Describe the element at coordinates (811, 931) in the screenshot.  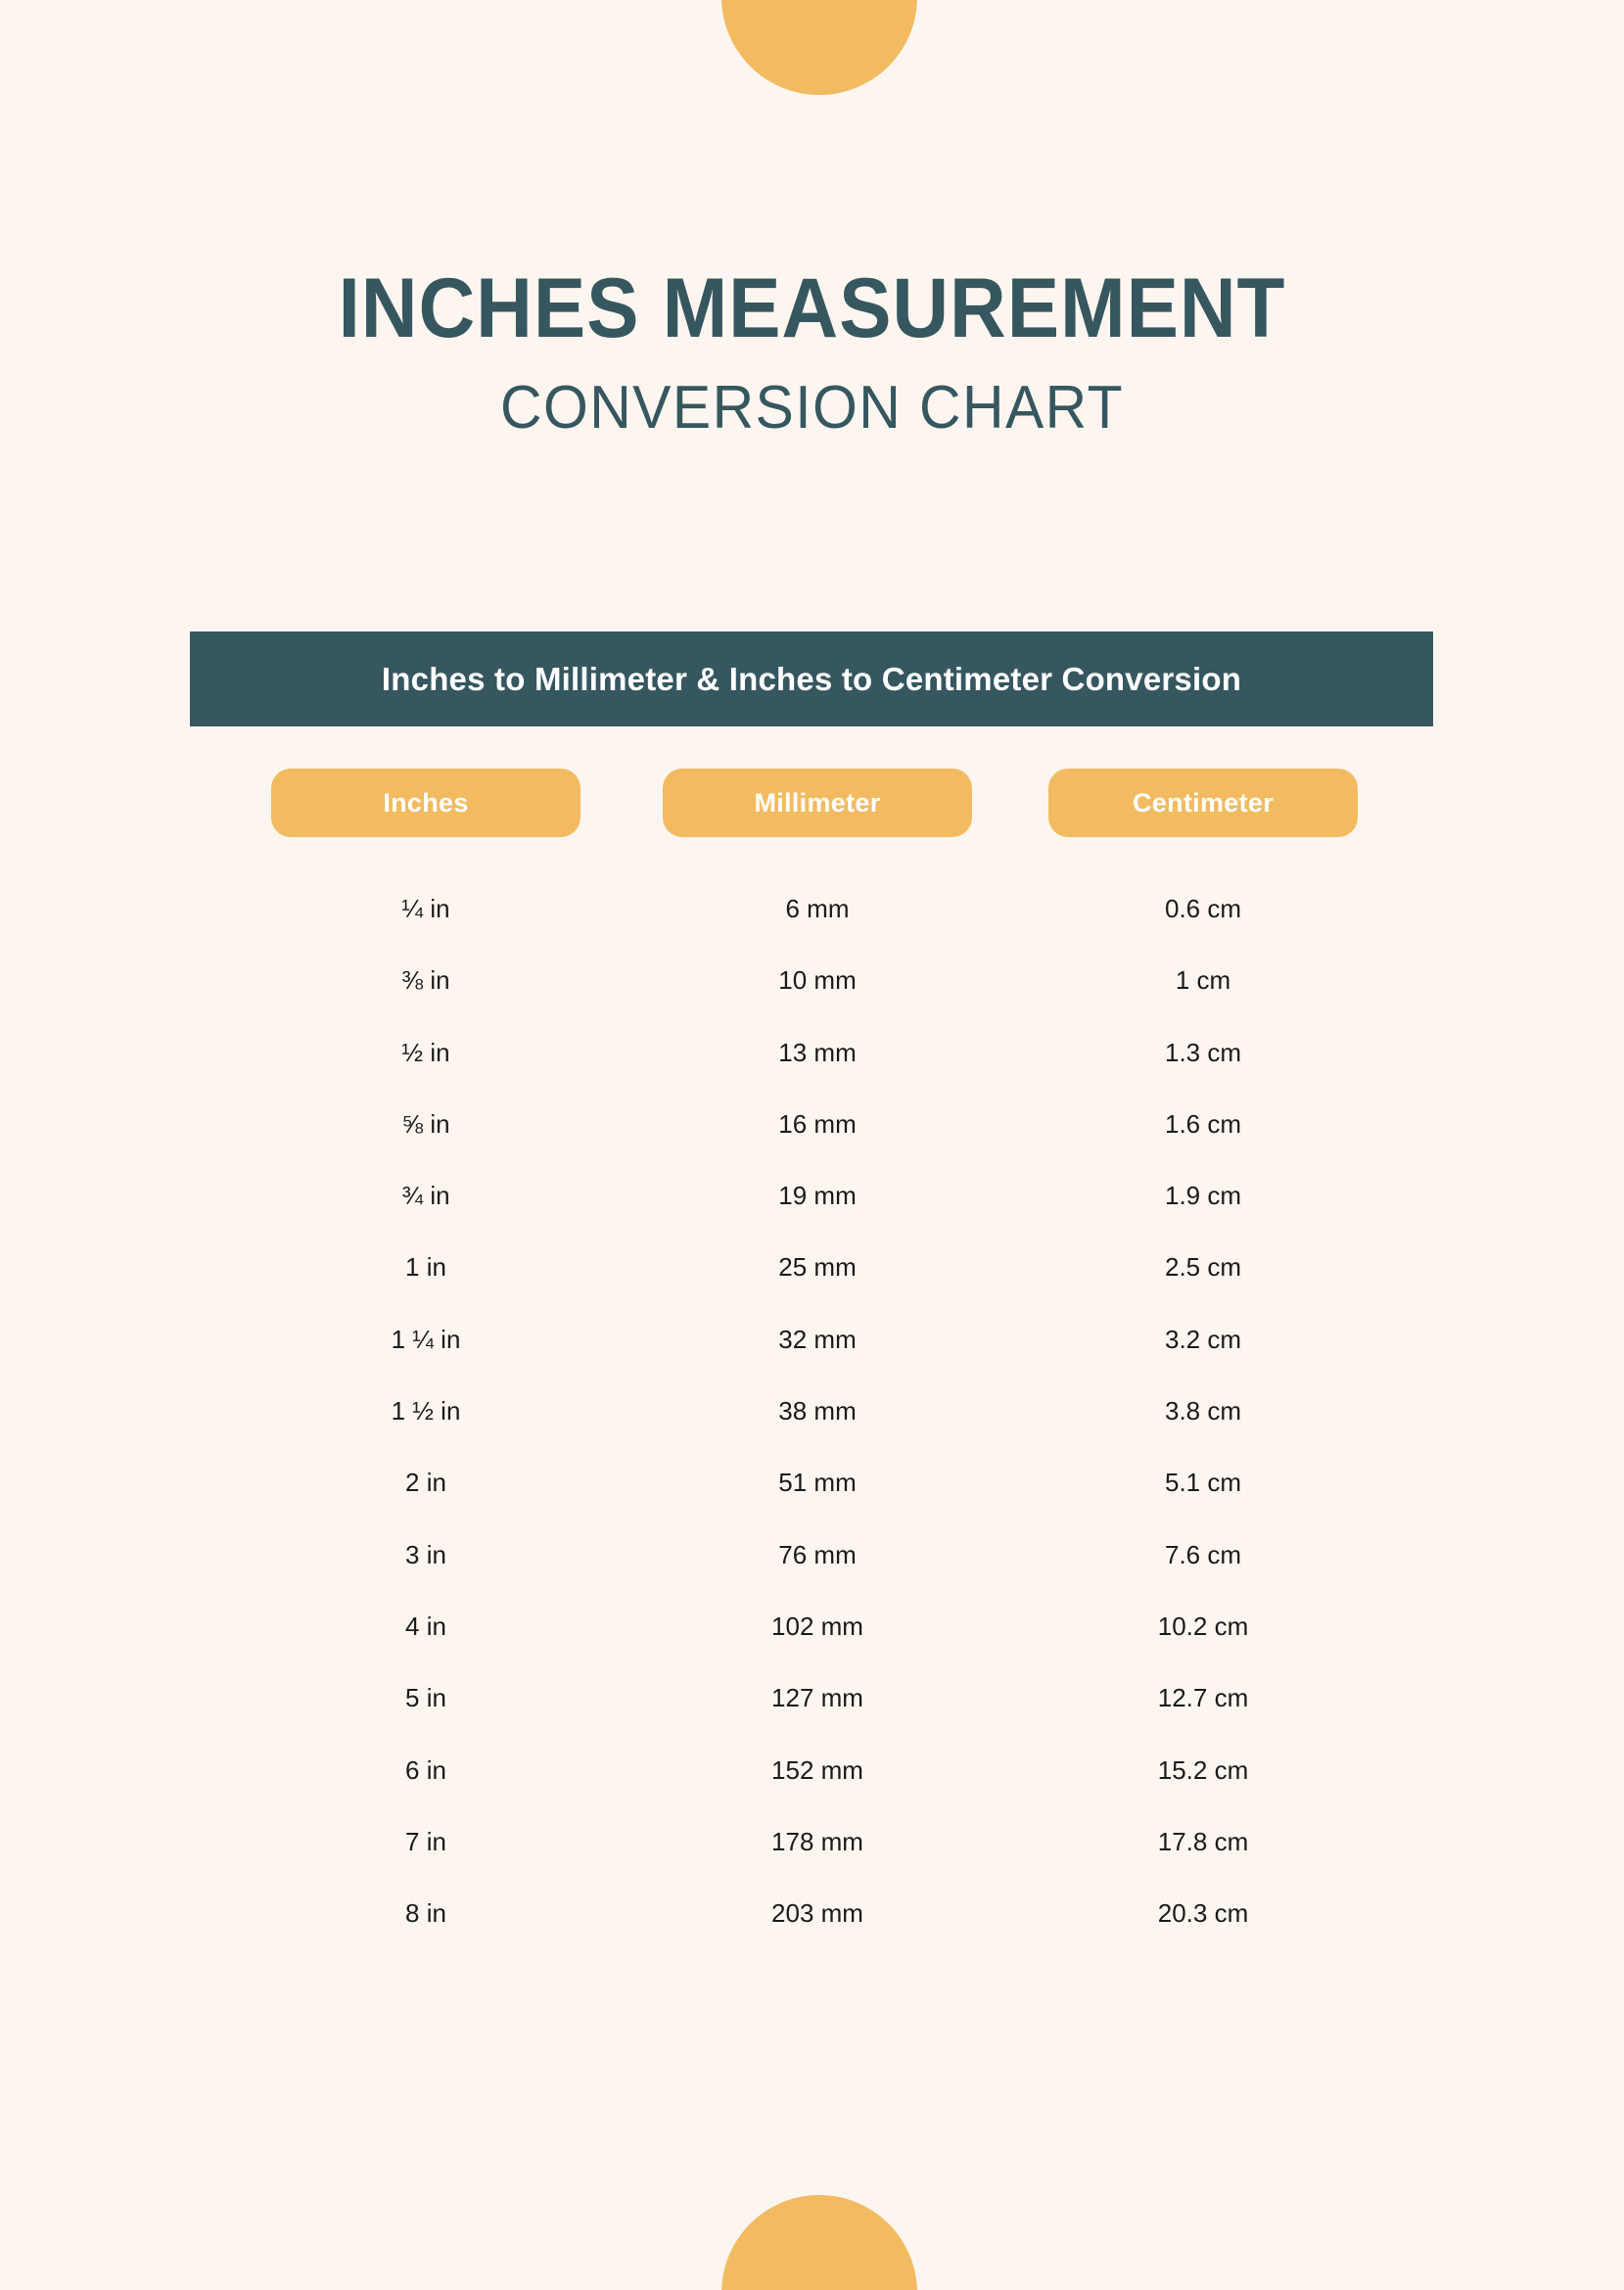
I see `table-row: ¼ in 6 mm 0.6 cm` at that location.